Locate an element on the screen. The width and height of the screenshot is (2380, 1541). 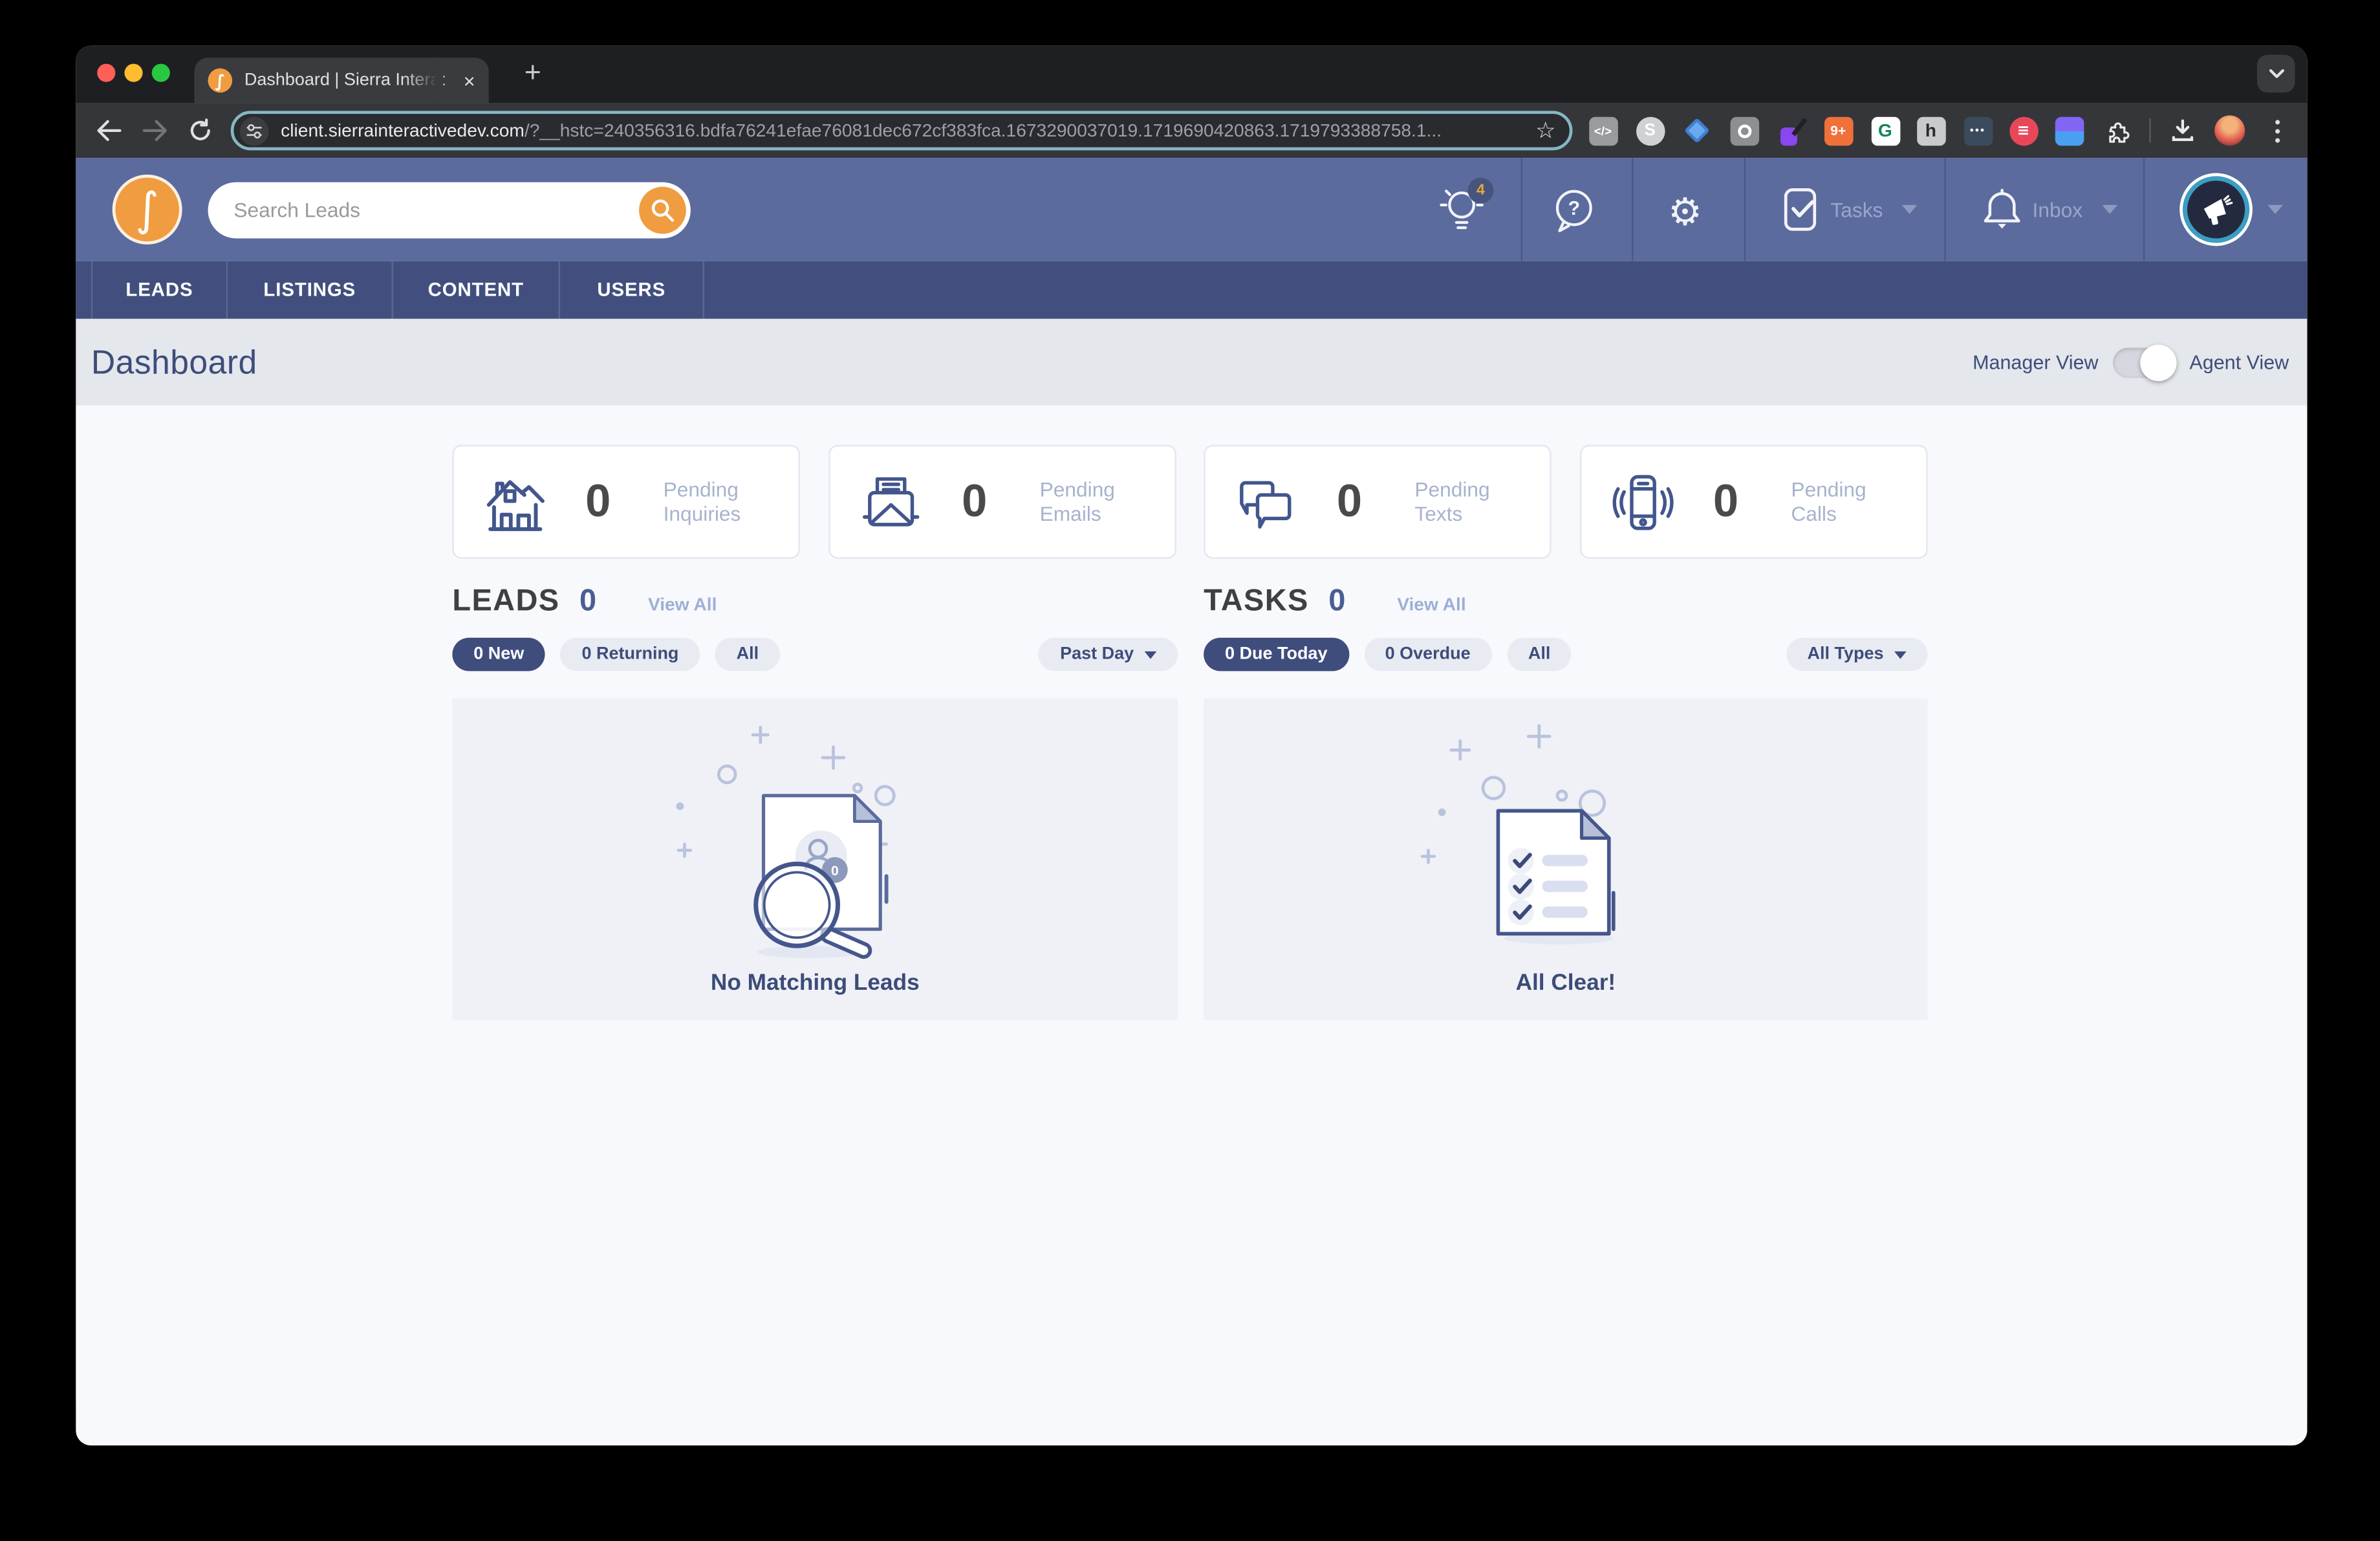
phone-icon is located at coordinates (1643, 502).